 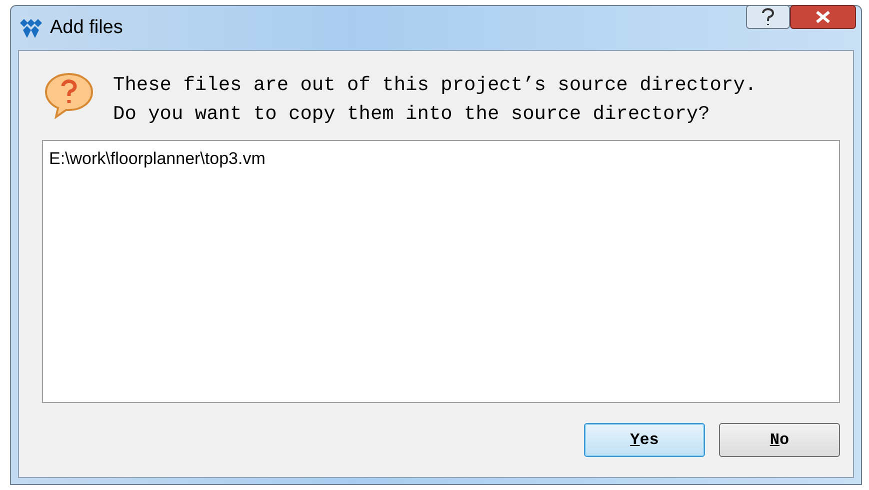 What do you see at coordinates (435, 85) in the screenshot?
I see `message-text: These files are out of this project’s source directory.` at bounding box center [435, 85].